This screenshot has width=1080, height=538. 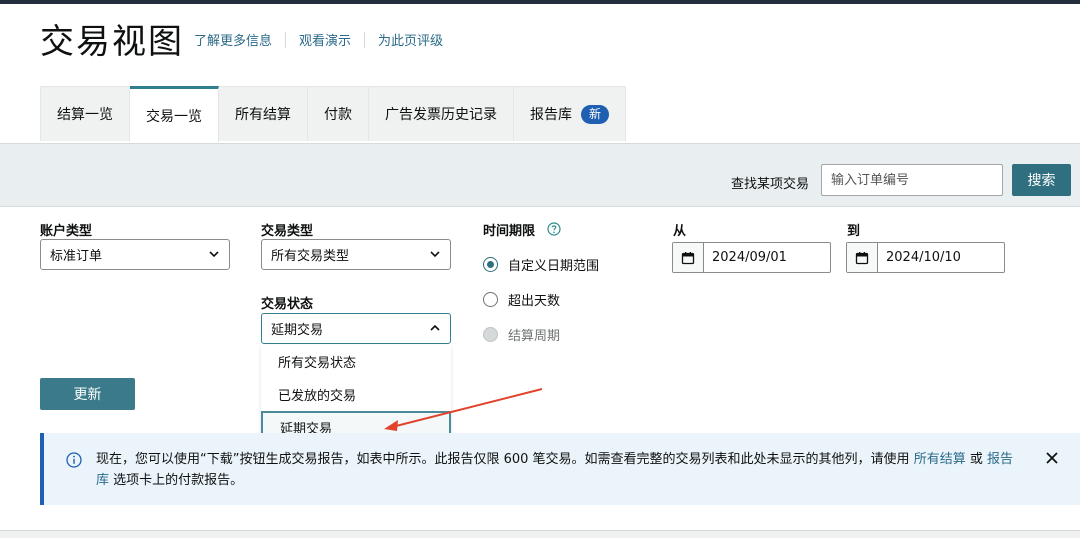 I want to click on help-icon, so click(x=554, y=229).